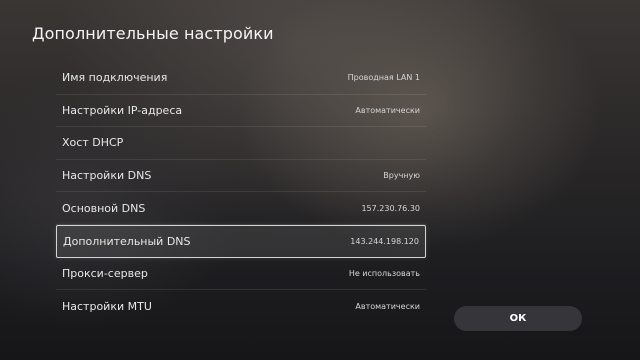 The height and width of the screenshot is (360, 640). What do you see at coordinates (518, 318) in the screenshot?
I see `ok-button: ОК` at bounding box center [518, 318].